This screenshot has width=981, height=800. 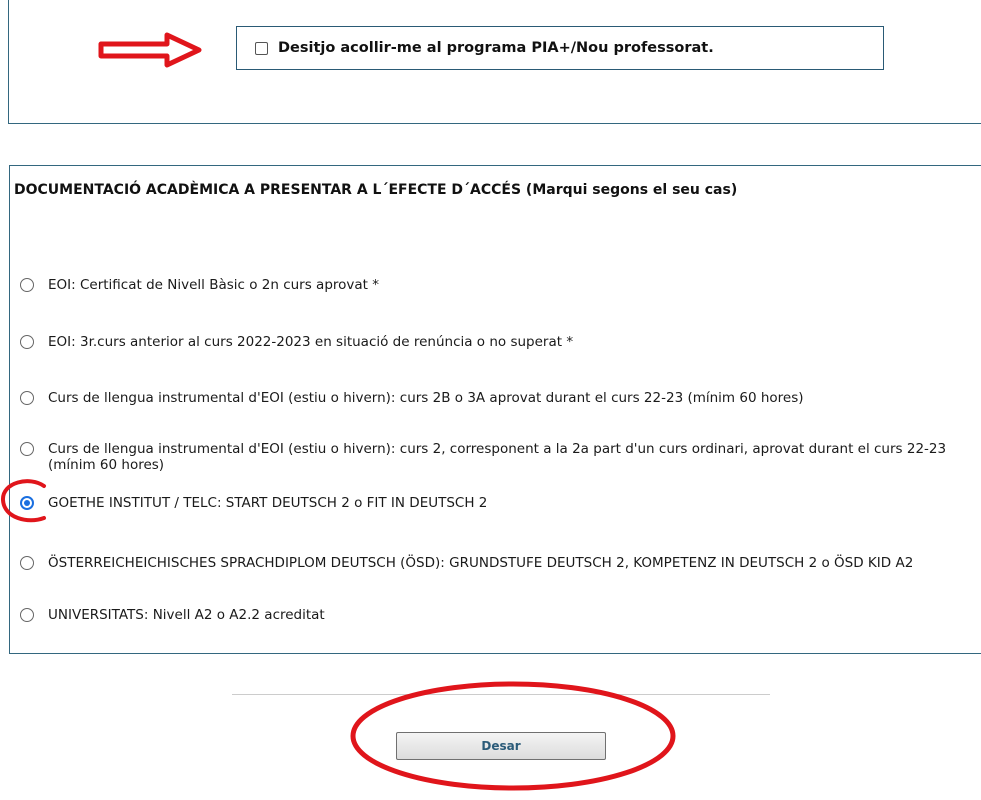 I want to click on option-label: UNIVERSITATS: Nivell A2 o A2.2 acreditat, so click(x=186, y=615).